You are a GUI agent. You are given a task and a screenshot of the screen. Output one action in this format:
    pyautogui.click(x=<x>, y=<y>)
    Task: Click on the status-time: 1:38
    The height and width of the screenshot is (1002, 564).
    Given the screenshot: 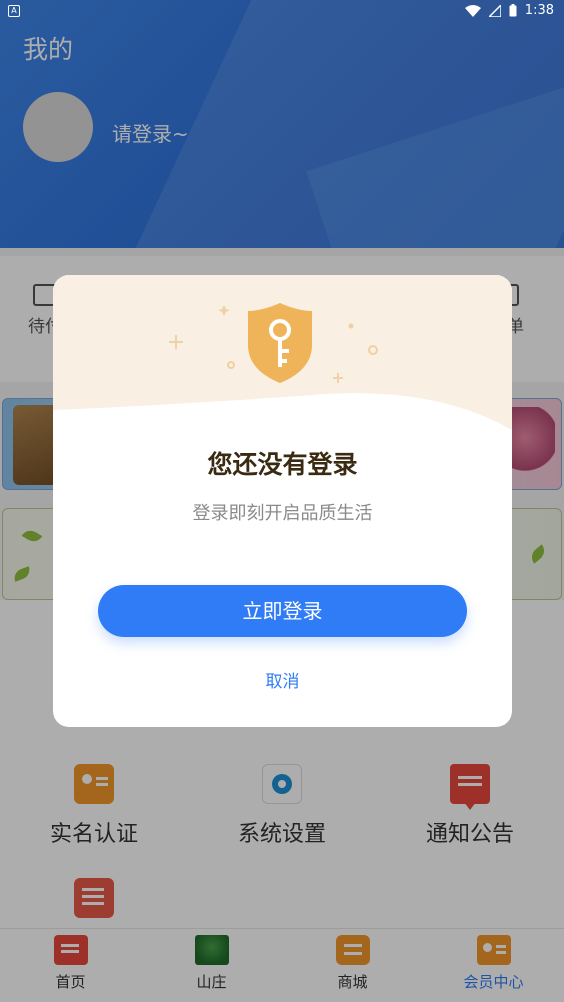 What is the action you would take?
    pyautogui.click(x=539, y=10)
    